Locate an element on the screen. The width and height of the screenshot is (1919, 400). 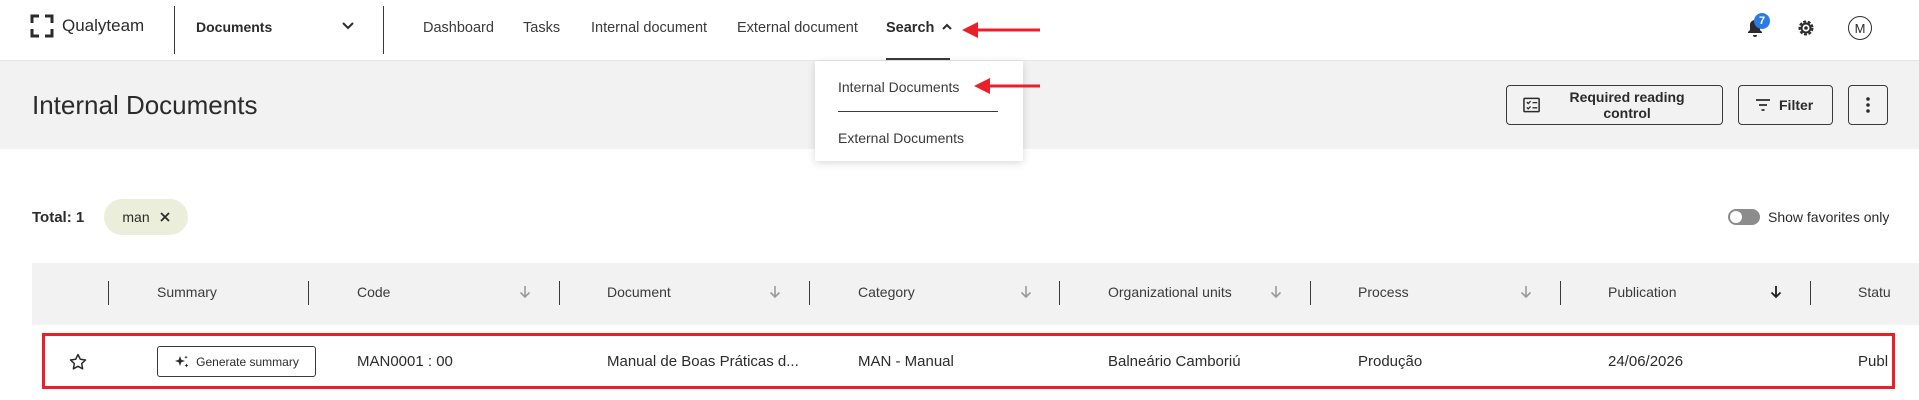
nav-internal-document: Internal document is located at coordinates (649, 28).